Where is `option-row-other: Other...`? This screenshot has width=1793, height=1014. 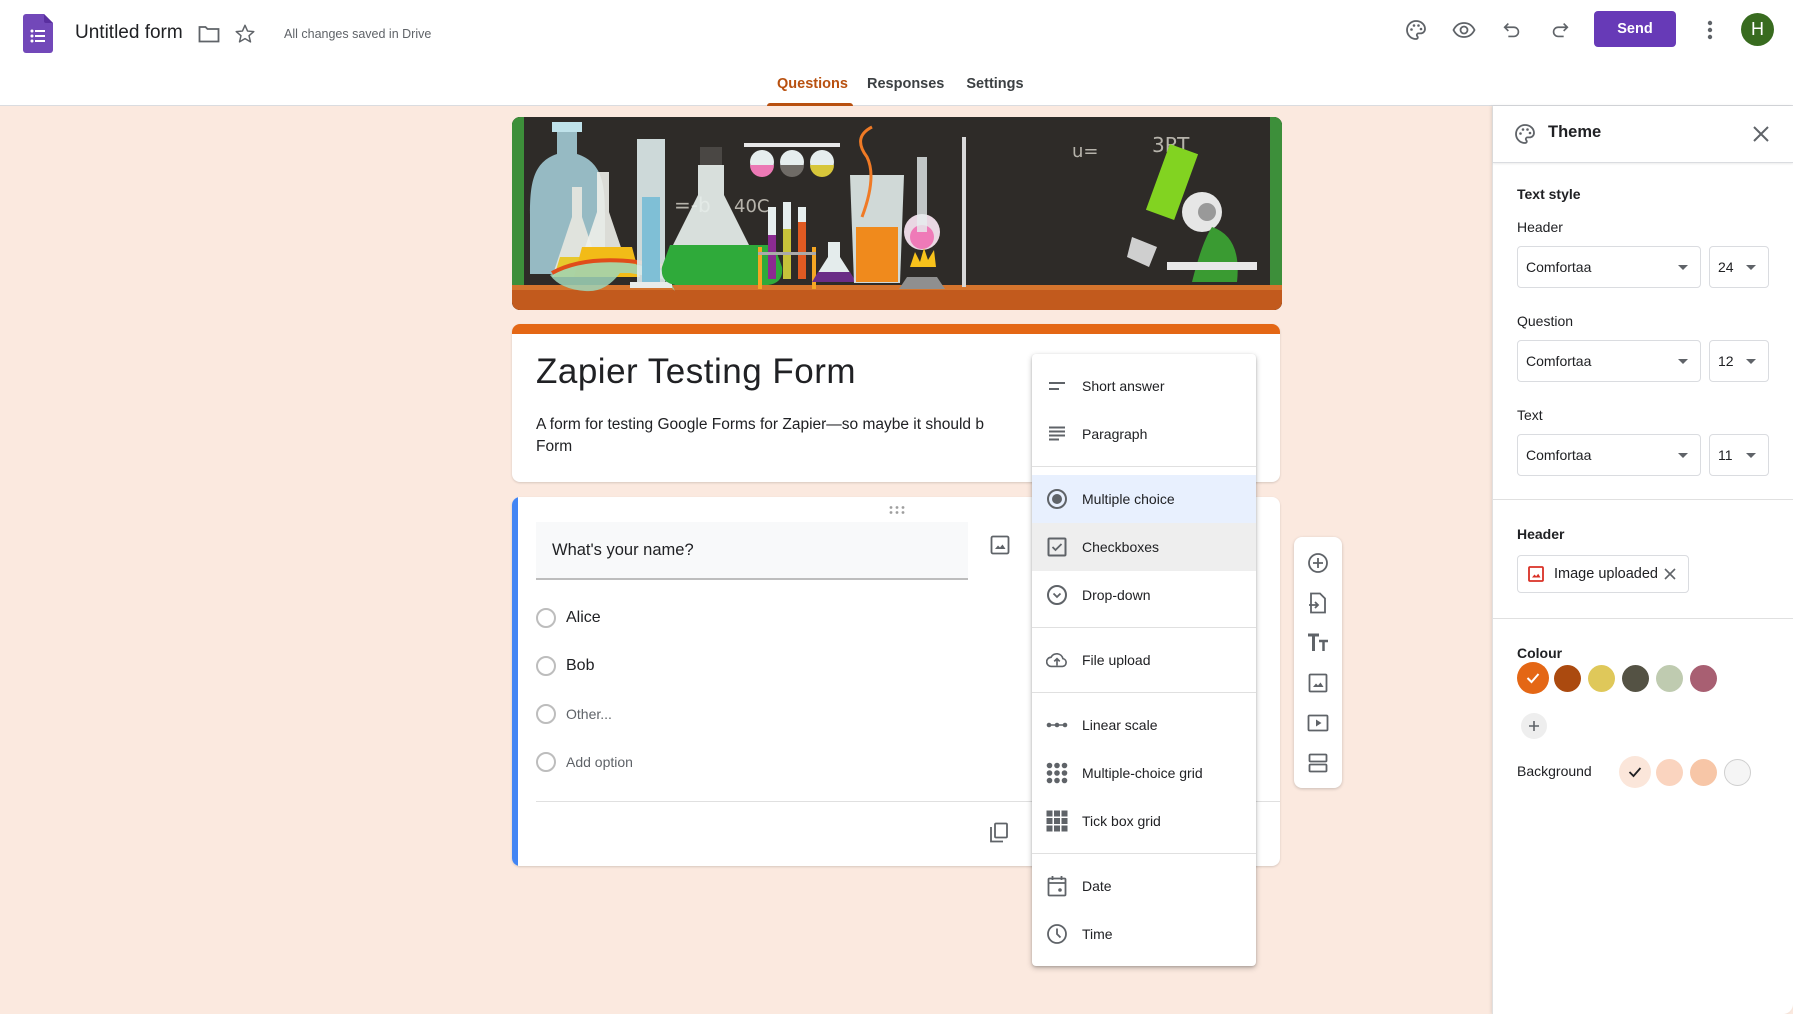
option-row-other: Other... is located at coordinates (574, 714).